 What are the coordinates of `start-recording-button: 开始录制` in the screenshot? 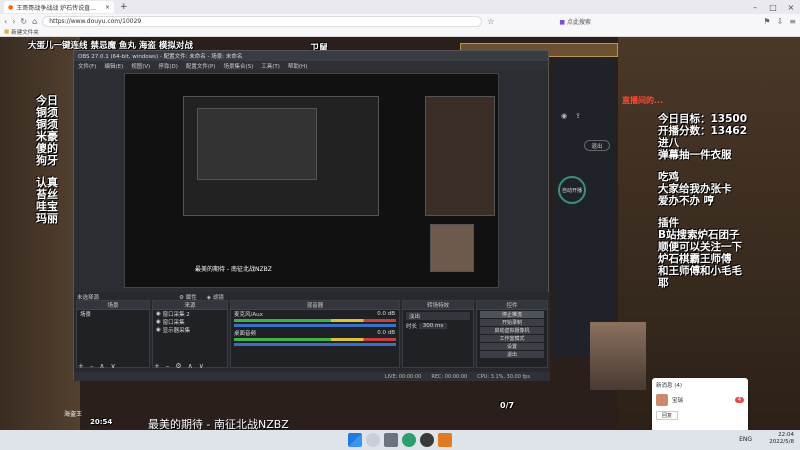 It's located at (512, 322).